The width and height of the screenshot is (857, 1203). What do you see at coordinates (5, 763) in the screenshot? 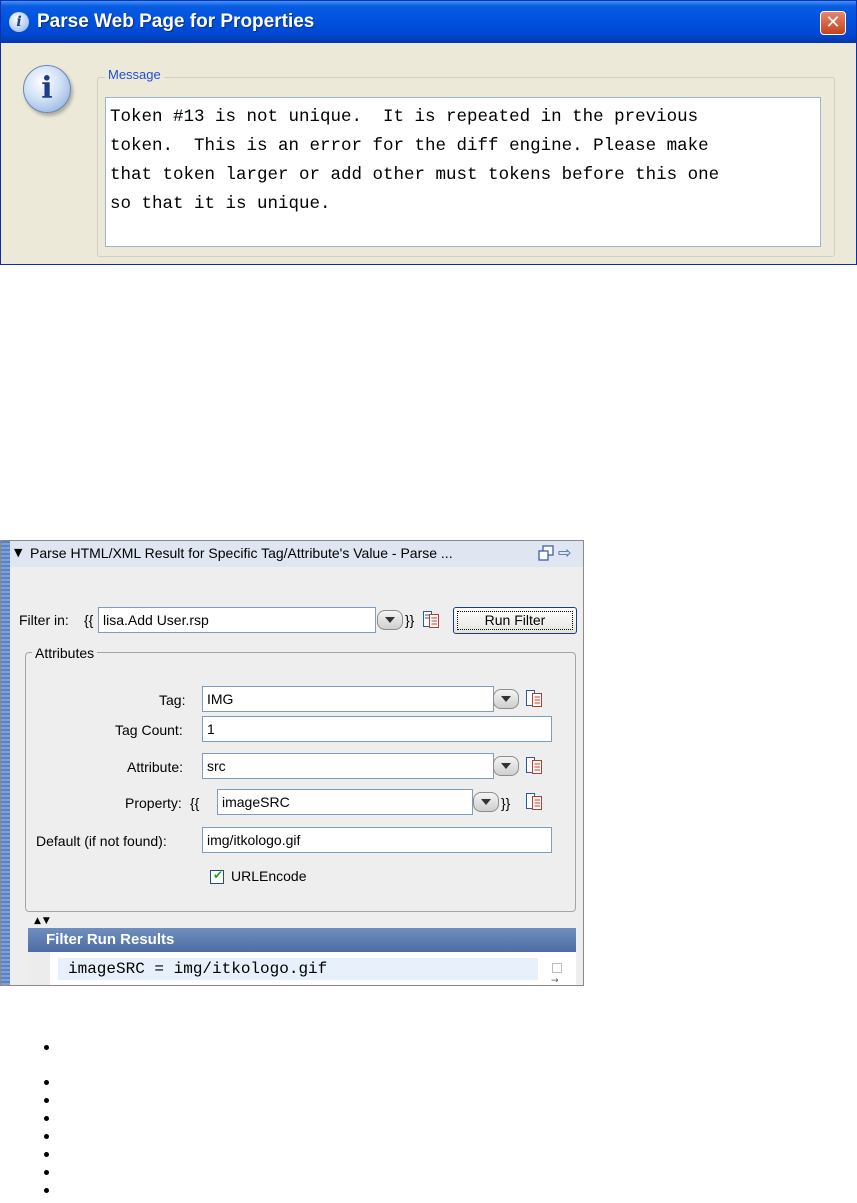
I see `panel-drag-strip` at bounding box center [5, 763].